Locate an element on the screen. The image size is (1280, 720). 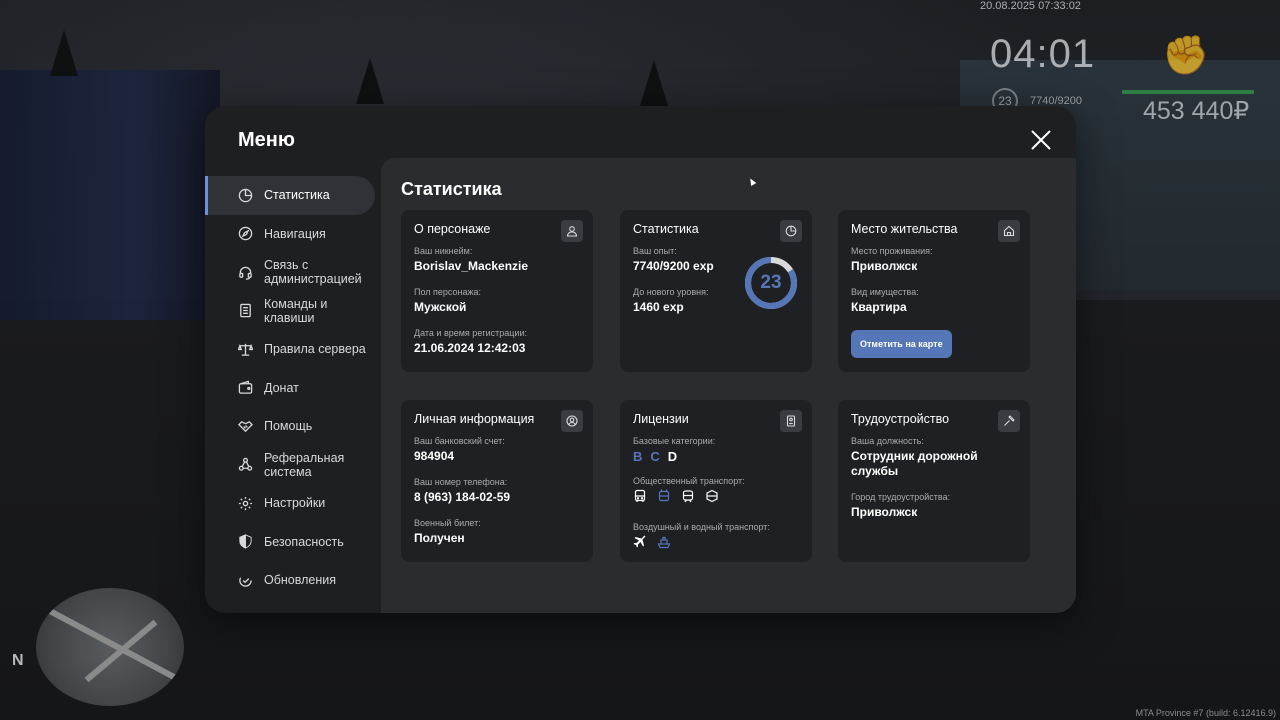
sidebar-item-donate: Донат is located at coordinates (293, 388).